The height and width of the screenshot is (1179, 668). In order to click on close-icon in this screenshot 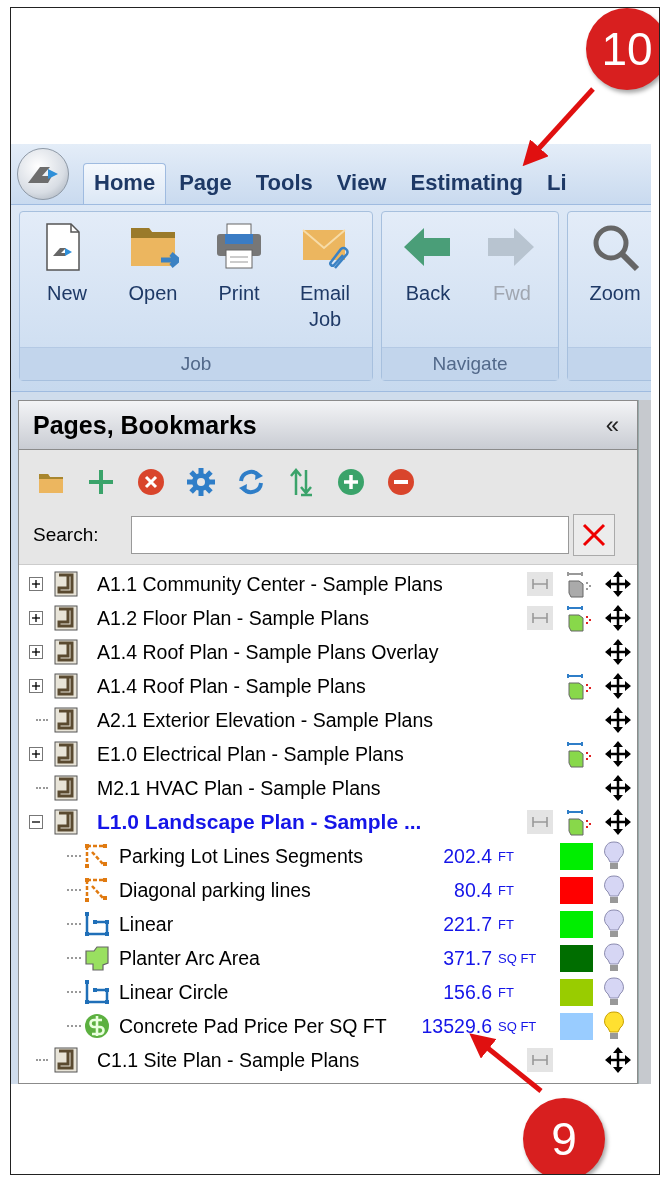, I will do `click(594, 535)`.